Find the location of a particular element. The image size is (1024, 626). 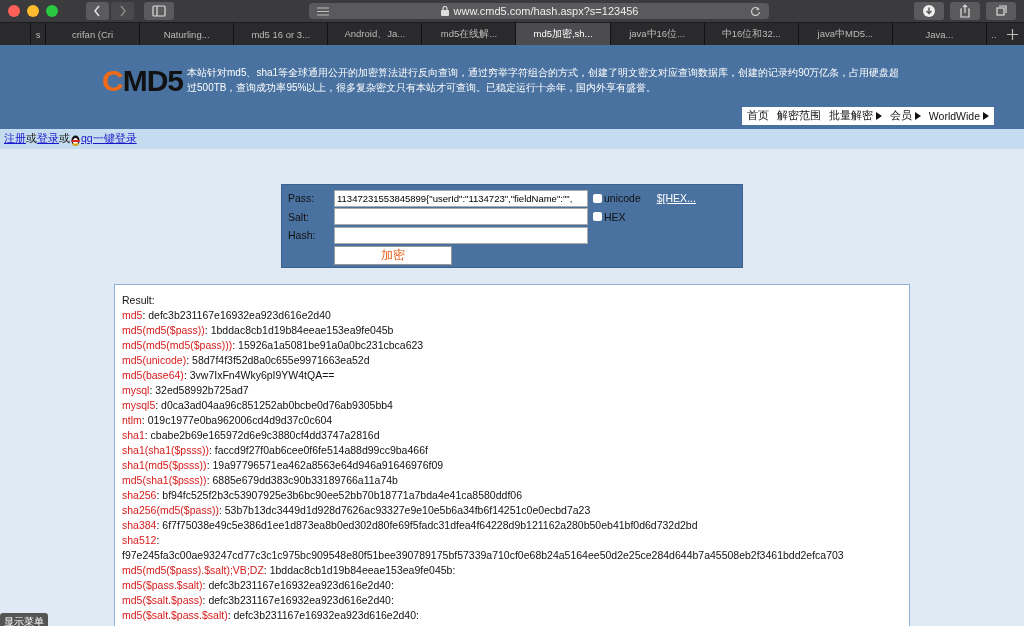

hash-type: md5(base64) is located at coordinates (153, 375).